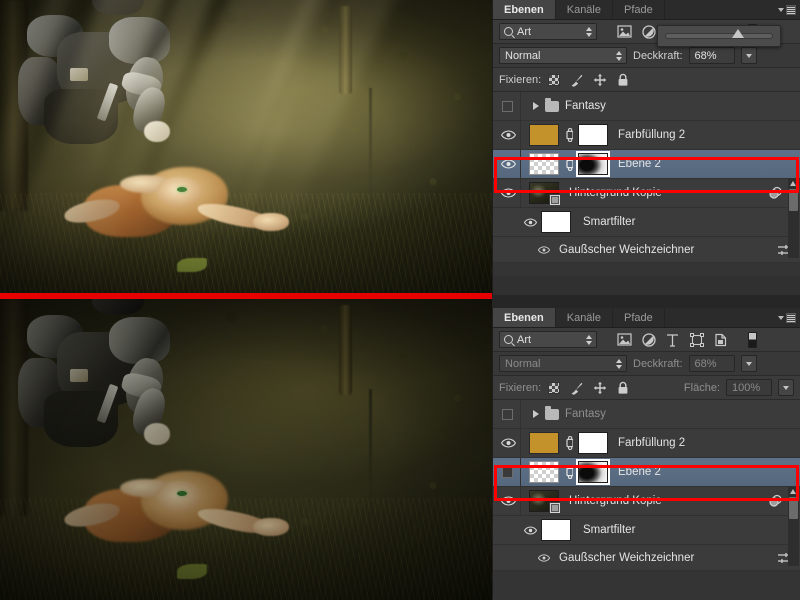  I want to click on blend-mode-row: Normal Deckkraft: 68%, so click(646, 56).